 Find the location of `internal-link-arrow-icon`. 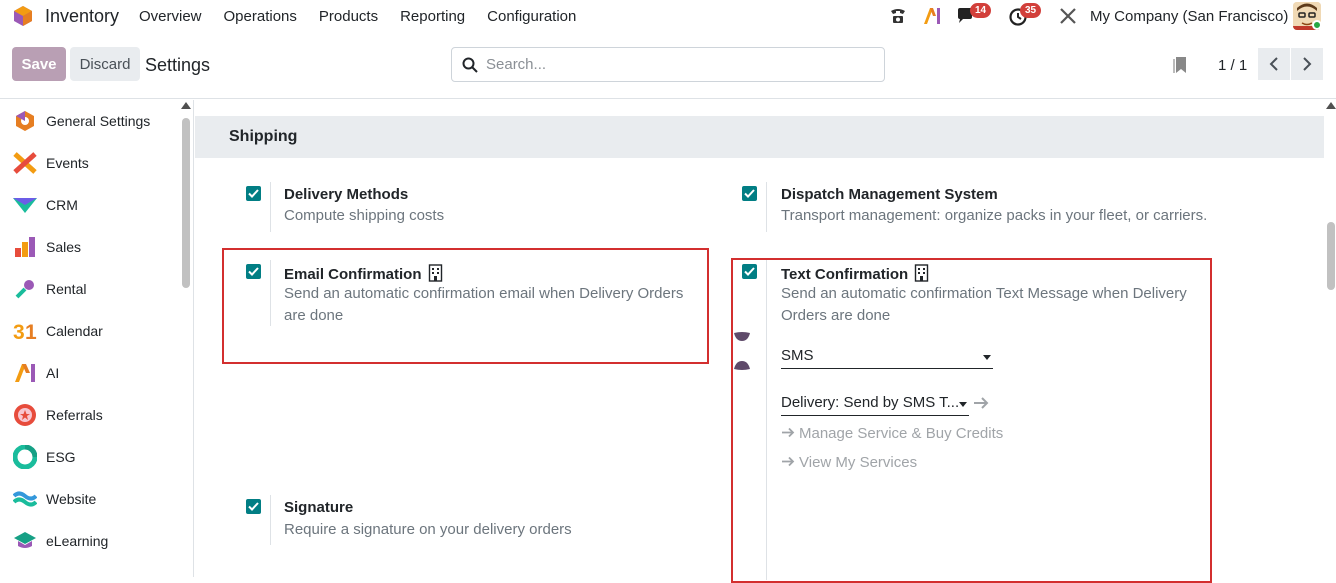

internal-link-arrow-icon is located at coordinates (981, 403).